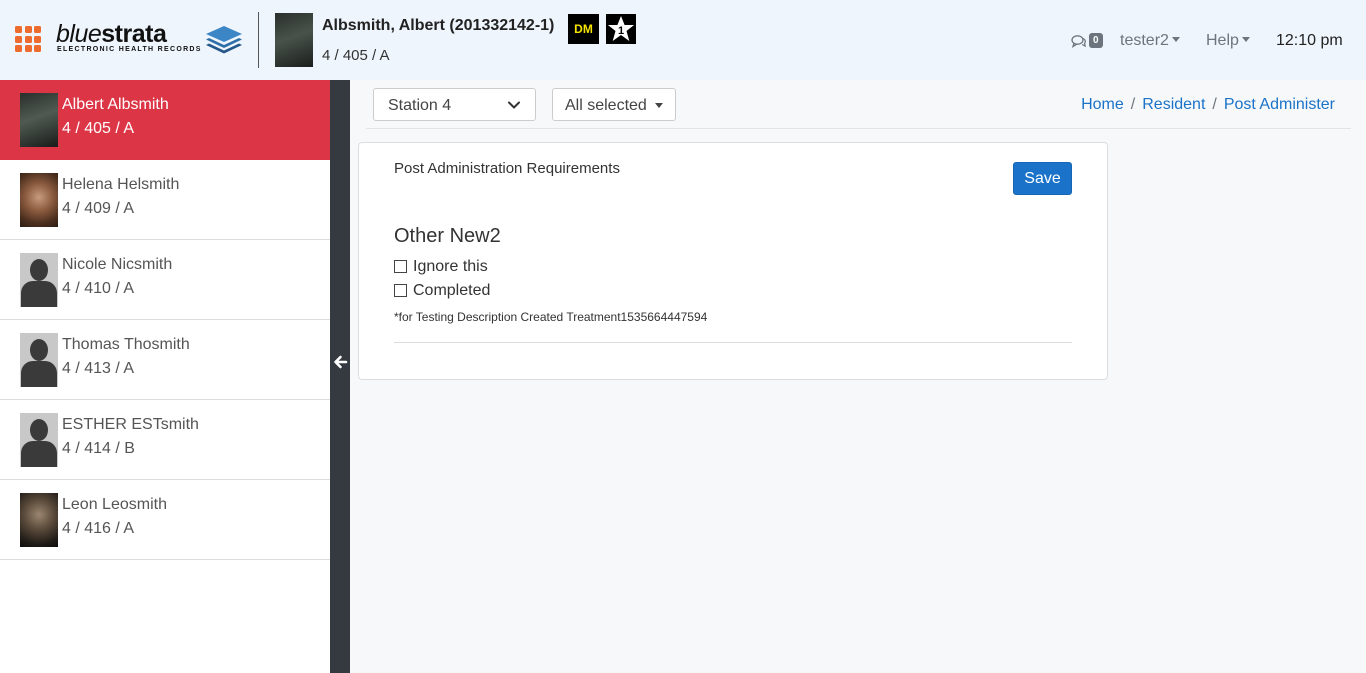 The width and height of the screenshot is (1366, 673). Describe the element at coordinates (450, 266) in the screenshot. I see `checkbox-label: Ignore this` at that location.